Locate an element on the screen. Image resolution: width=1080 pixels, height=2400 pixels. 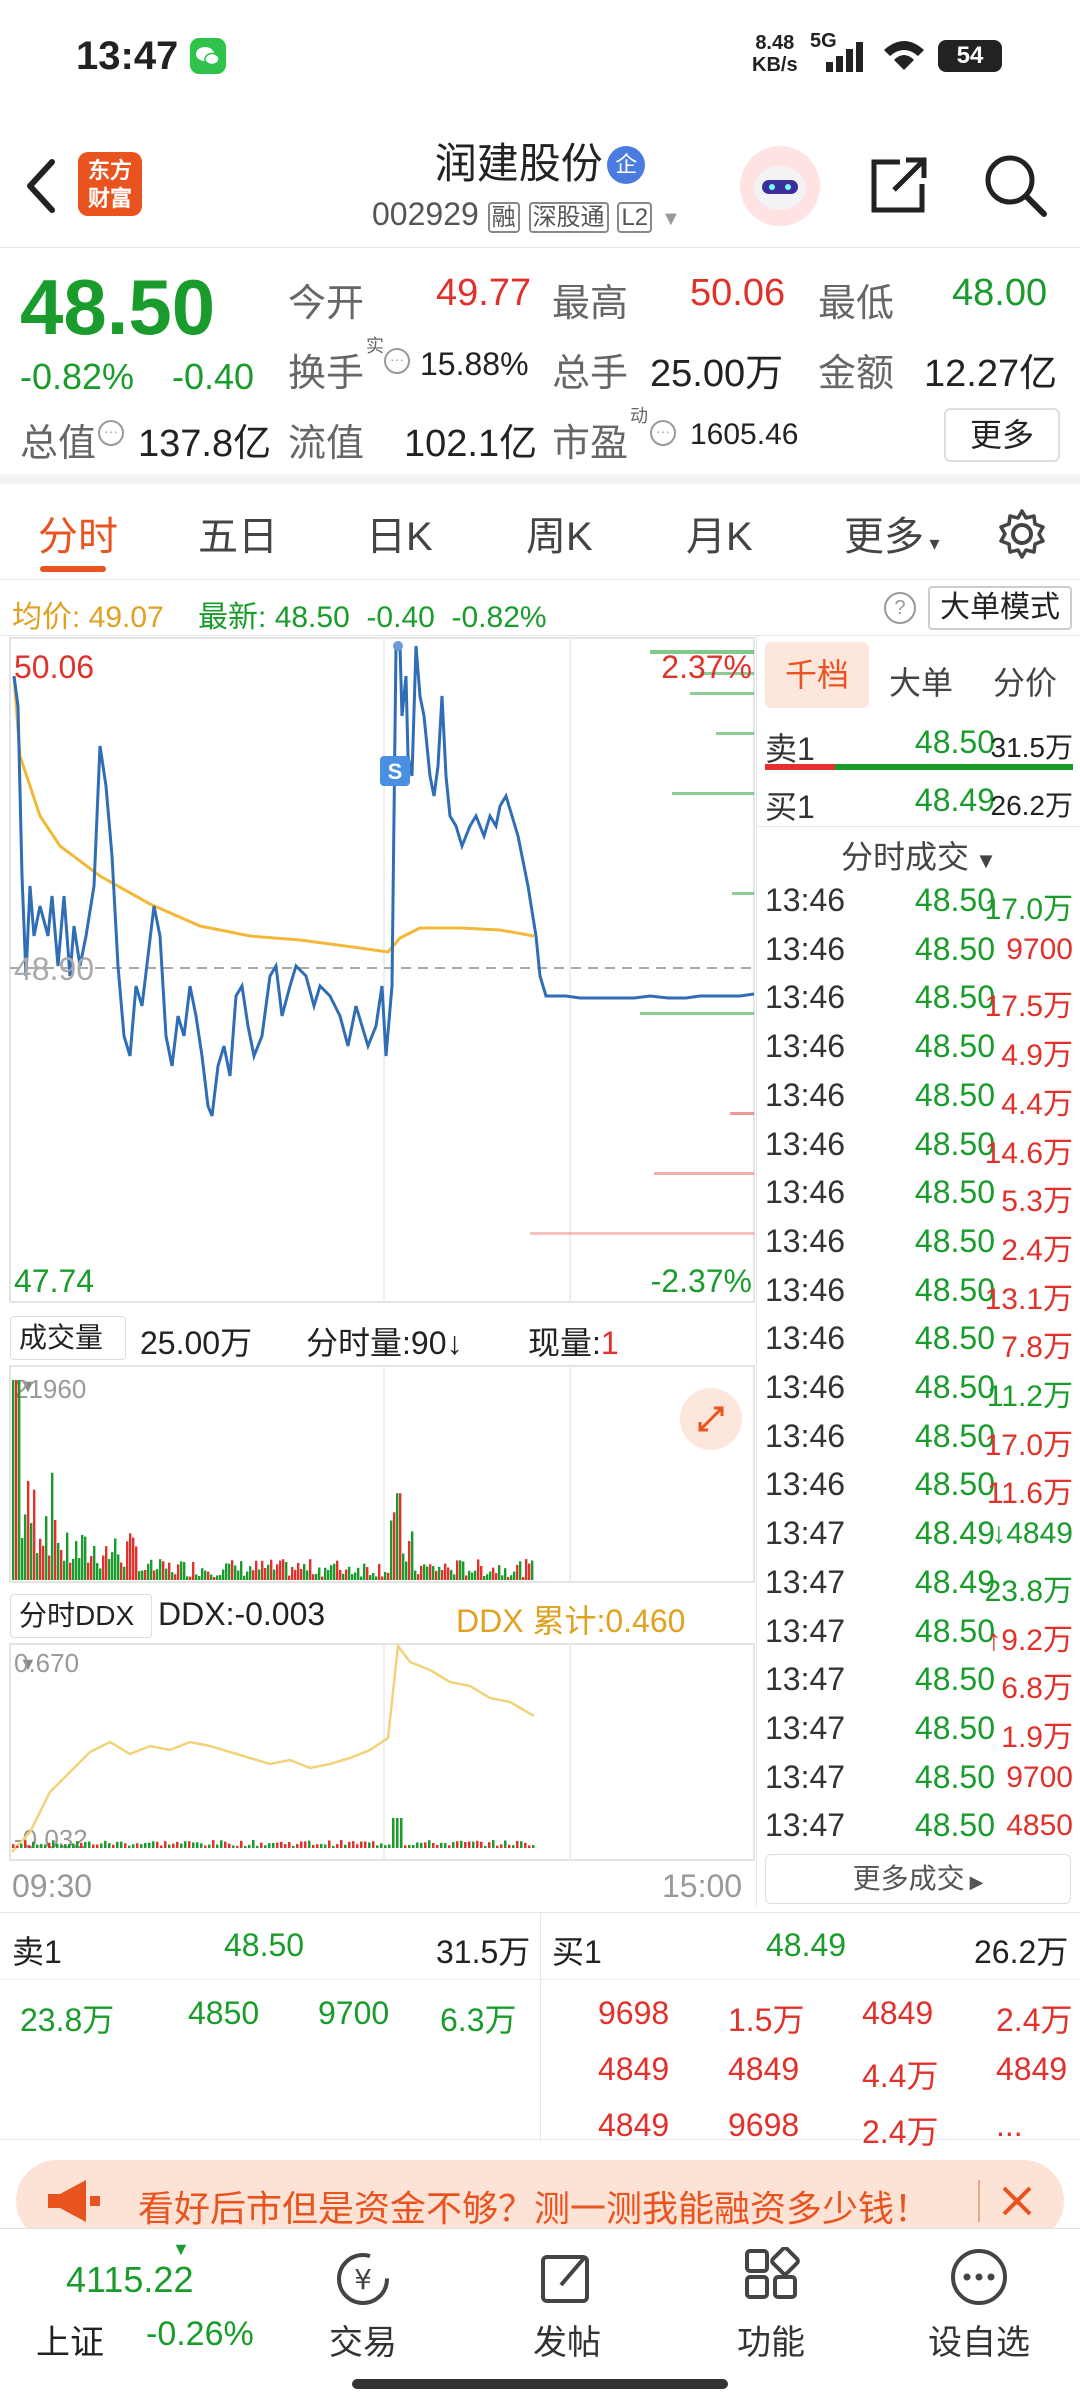
big-order-mode-button: 大单模式 is located at coordinates (1000, 608).